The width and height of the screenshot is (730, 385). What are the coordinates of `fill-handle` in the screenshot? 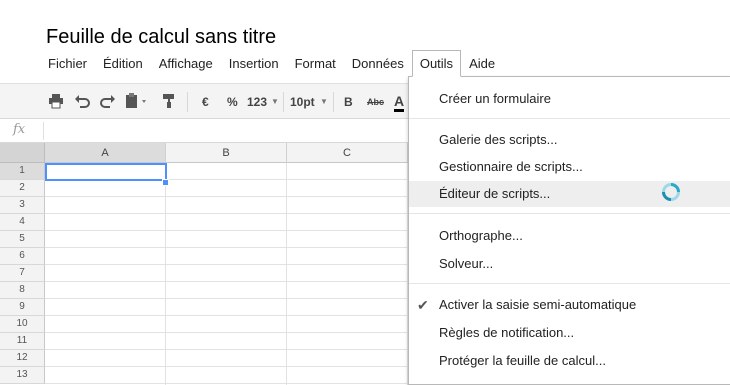 It's located at (165, 182).